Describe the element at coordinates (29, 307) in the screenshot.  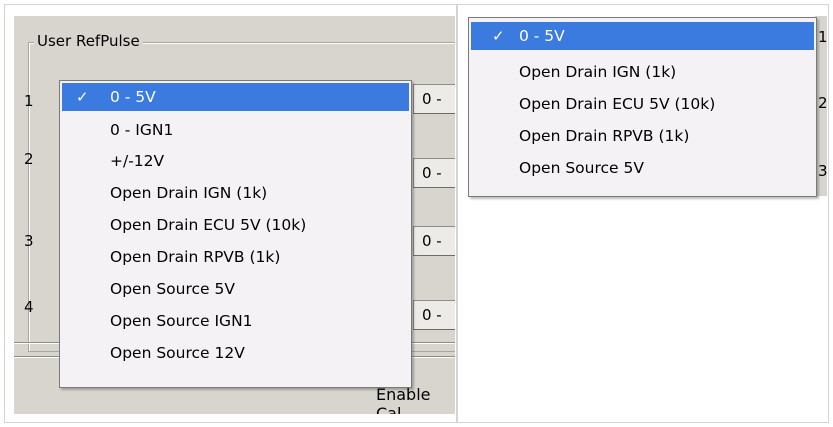
I see `row-number-4: 4` at that location.